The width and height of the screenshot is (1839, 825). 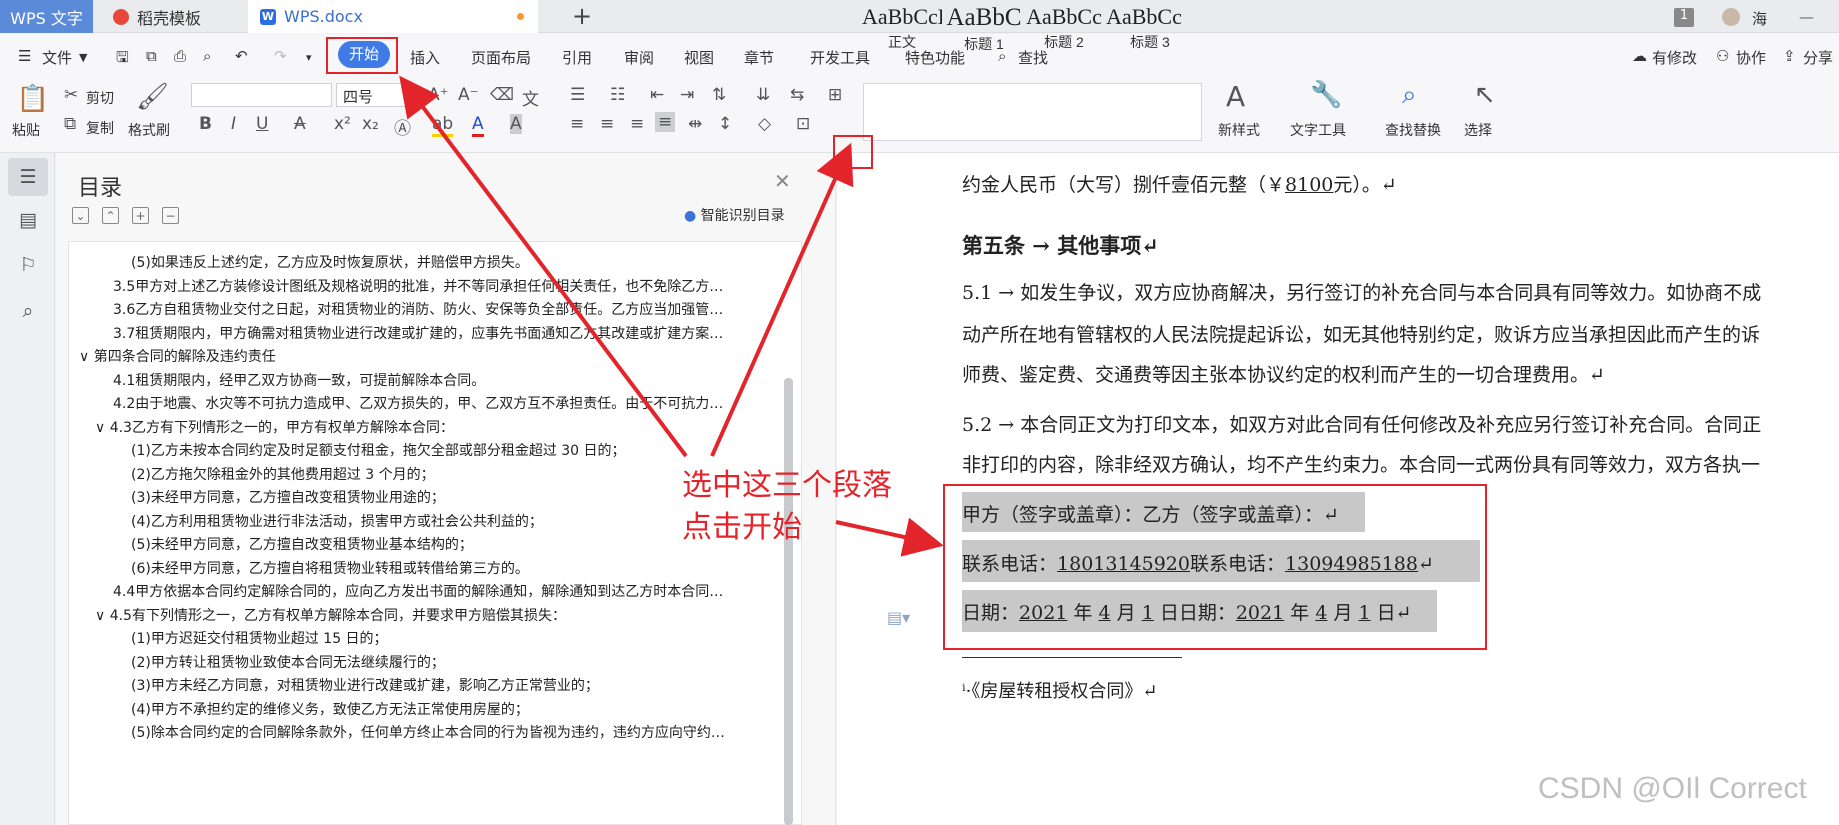 What do you see at coordinates (543, 266) in the screenshot?
I see `arrow-to-start` at bounding box center [543, 266].